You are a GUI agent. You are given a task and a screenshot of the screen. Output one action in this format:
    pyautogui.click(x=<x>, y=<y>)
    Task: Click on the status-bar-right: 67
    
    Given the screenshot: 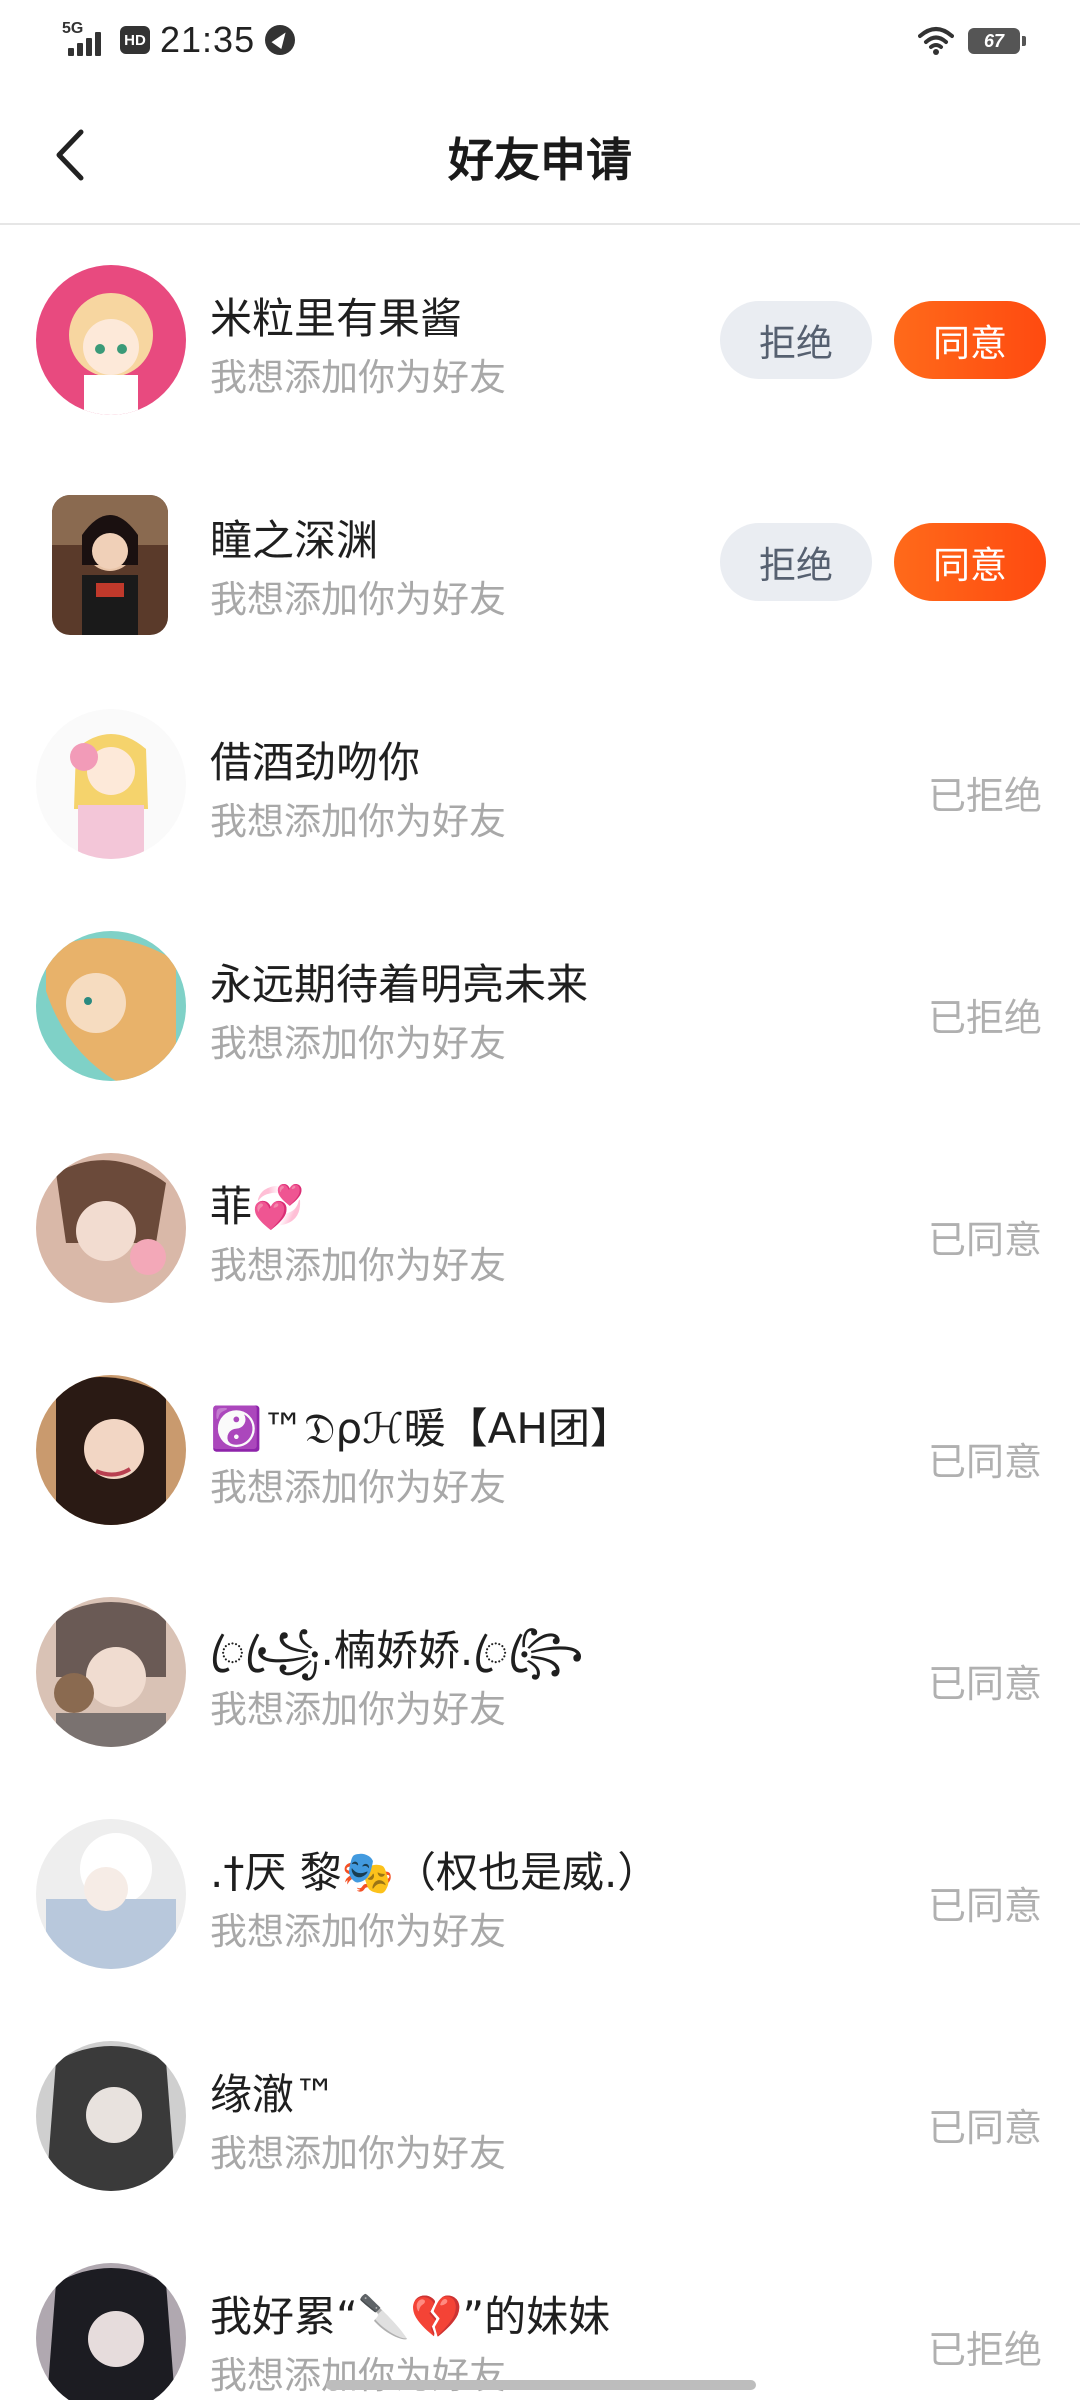 What is the action you would take?
    pyautogui.click(x=972, y=41)
    